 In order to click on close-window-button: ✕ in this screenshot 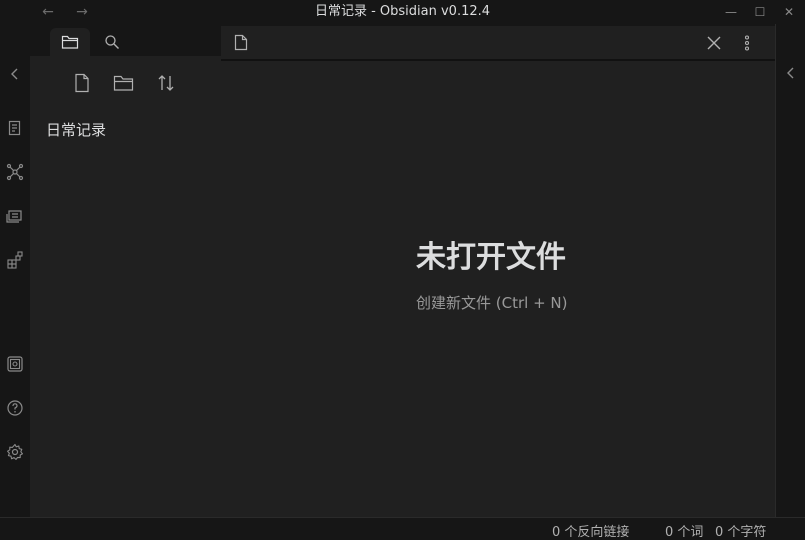, I will do `click(789, 12)`.